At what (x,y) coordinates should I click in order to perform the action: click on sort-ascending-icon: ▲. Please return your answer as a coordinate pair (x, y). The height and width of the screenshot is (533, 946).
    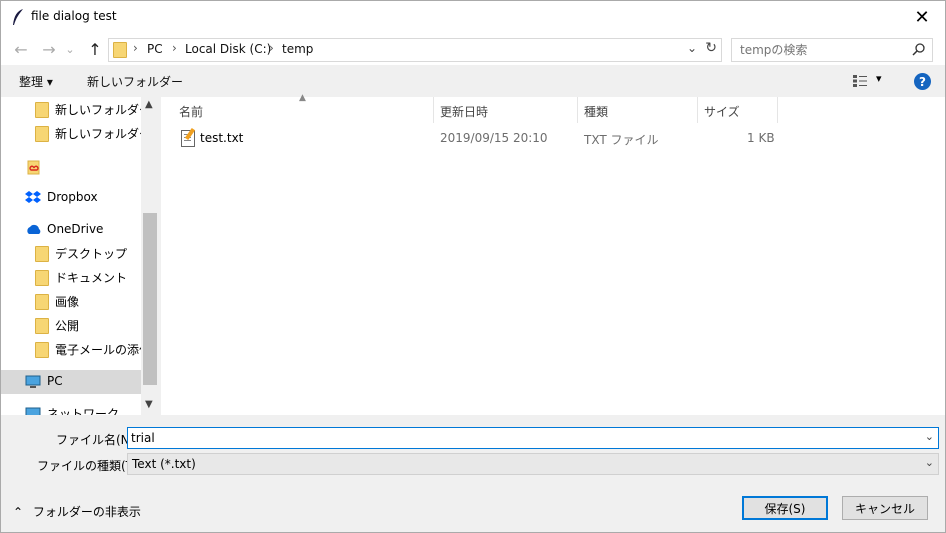
    Looking at the image, I should click on (302, 98).